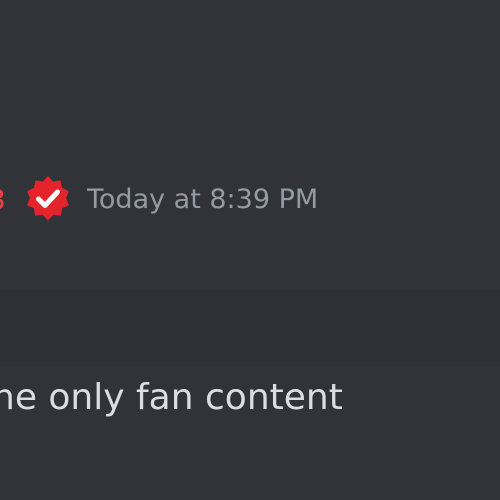 This screenshot has width=500, height=500. I want to click on message-header: 3 Today at 8:39 PM, so click(250, 200).